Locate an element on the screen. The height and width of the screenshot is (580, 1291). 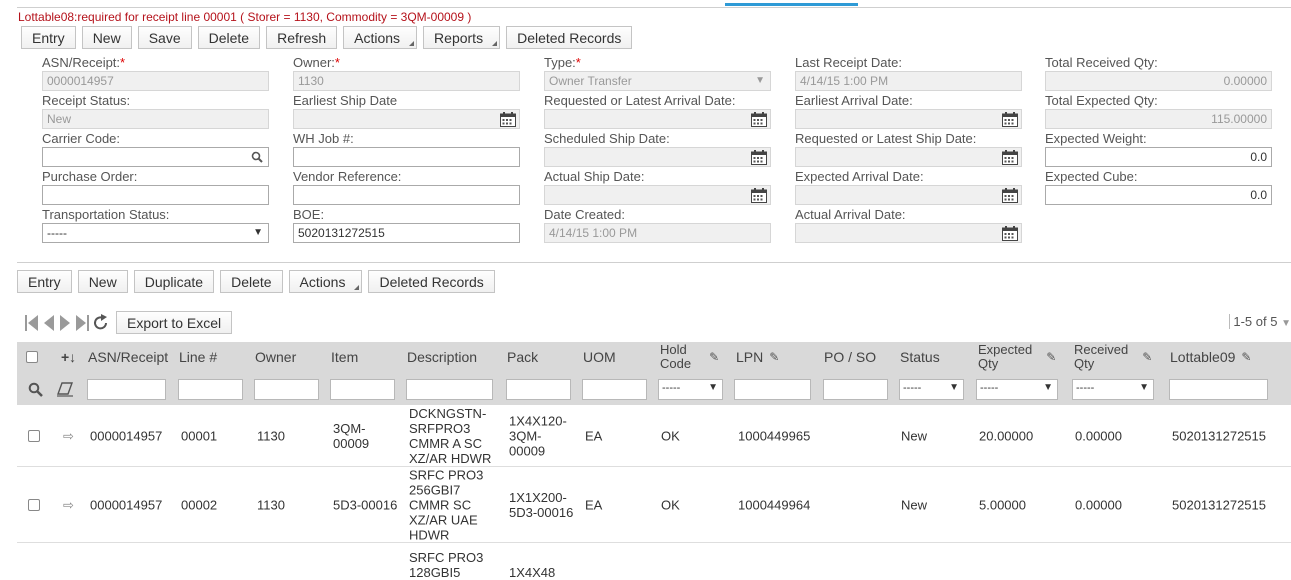
delete-button: Delete is located at coordinates (229, 37).